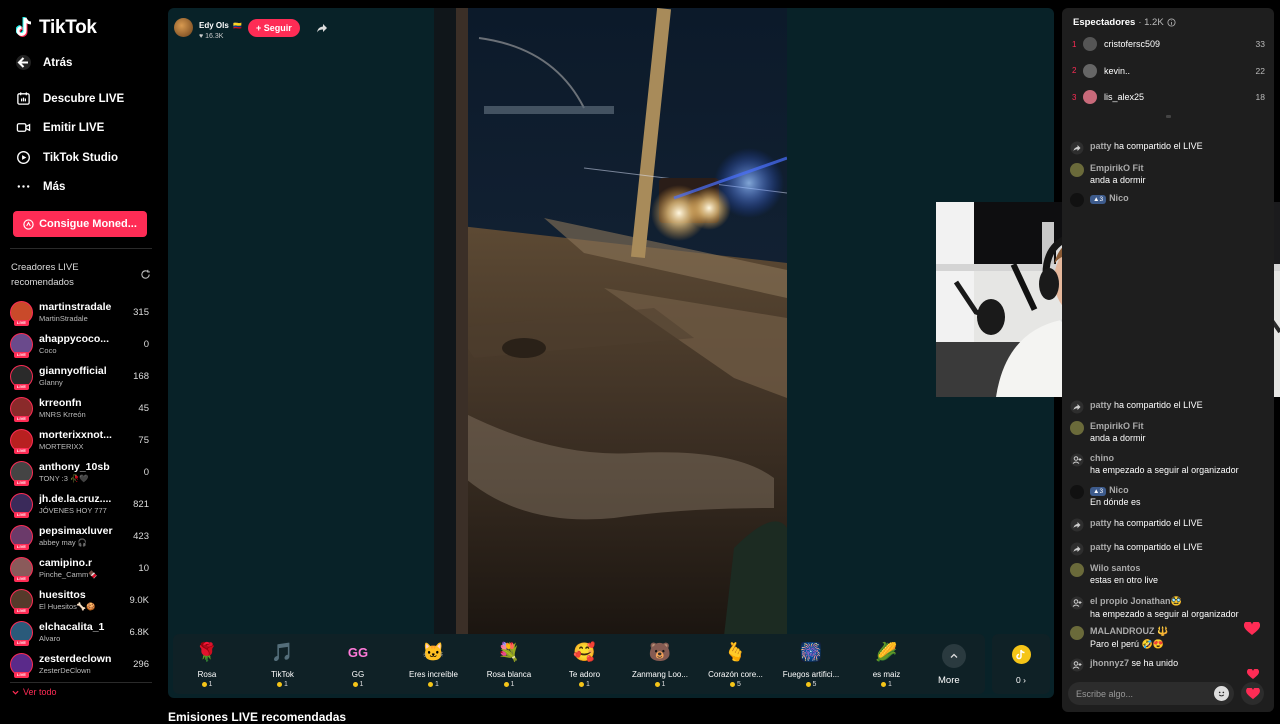  What do you see at coordinates (1164, 470) in the screenshot?
I see `chat-text: ha empezado a seguir al organizador` at bounding box center [1164, 470].